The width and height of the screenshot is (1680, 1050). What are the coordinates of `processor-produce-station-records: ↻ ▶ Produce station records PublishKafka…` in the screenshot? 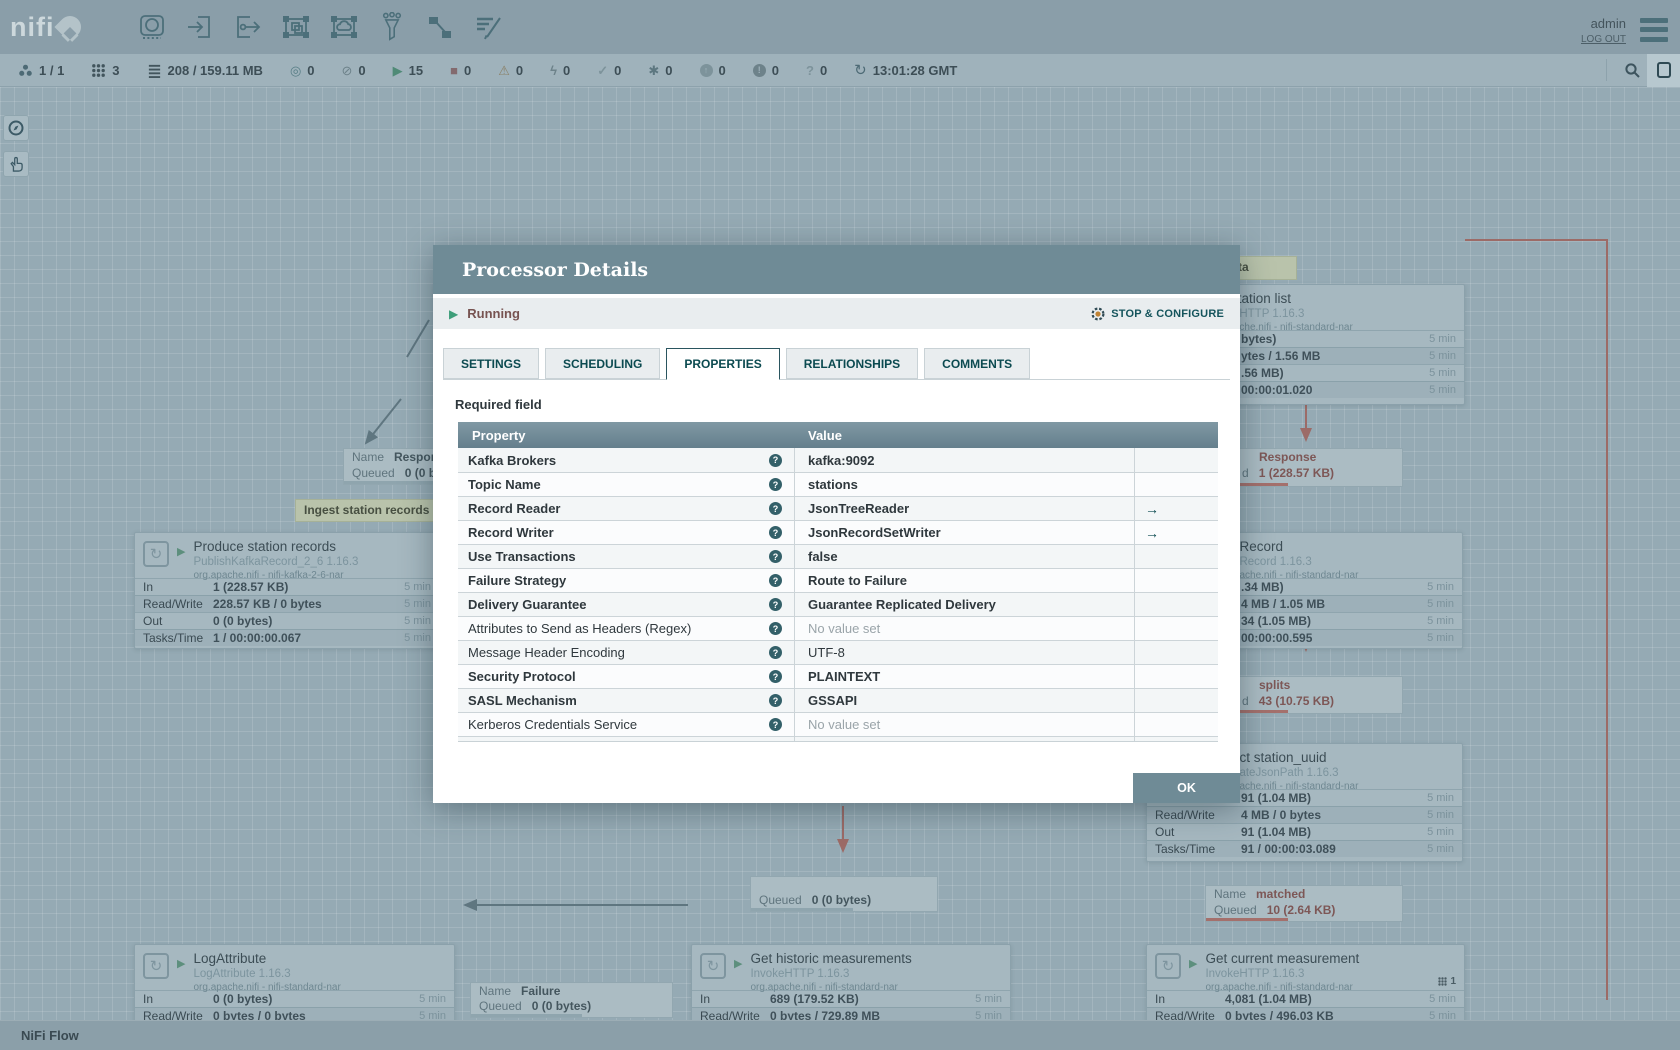 It's located at (287, 590).